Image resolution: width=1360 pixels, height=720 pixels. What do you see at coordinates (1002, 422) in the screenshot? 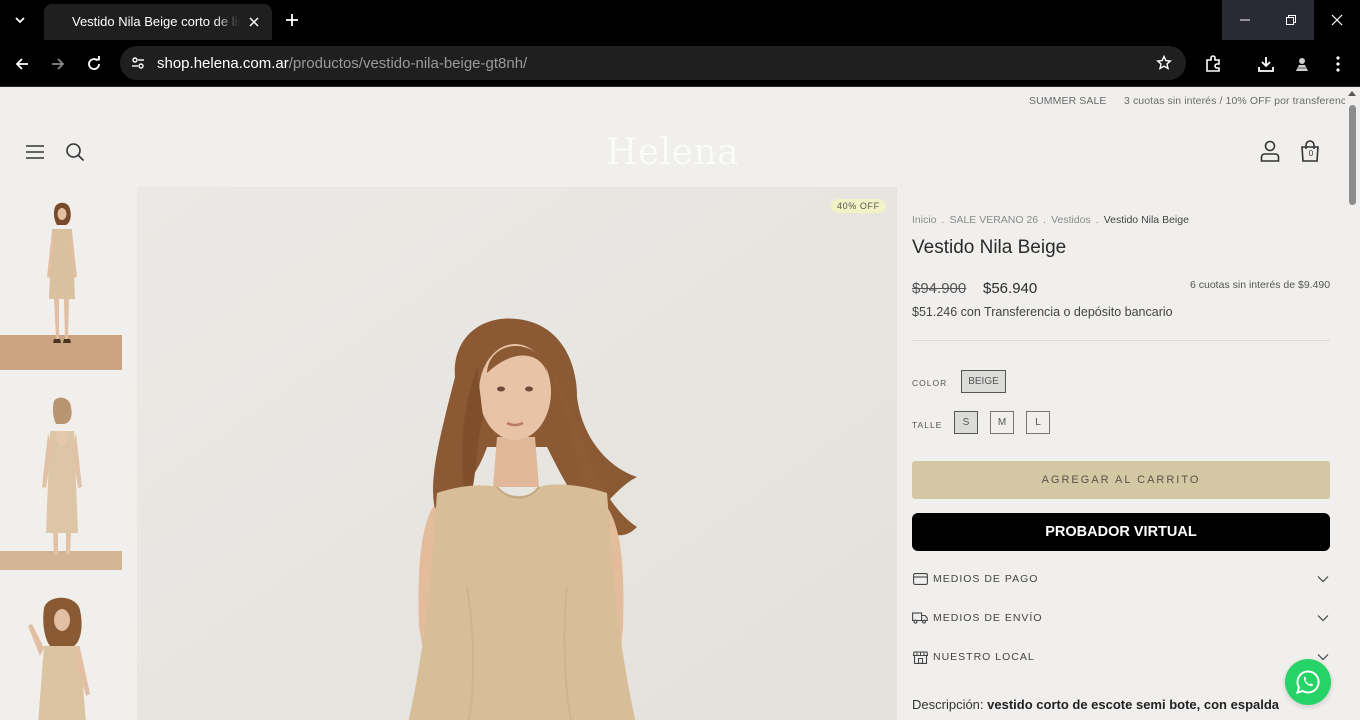
I see `size-option-m: M` at bounding box center [1002, 422].